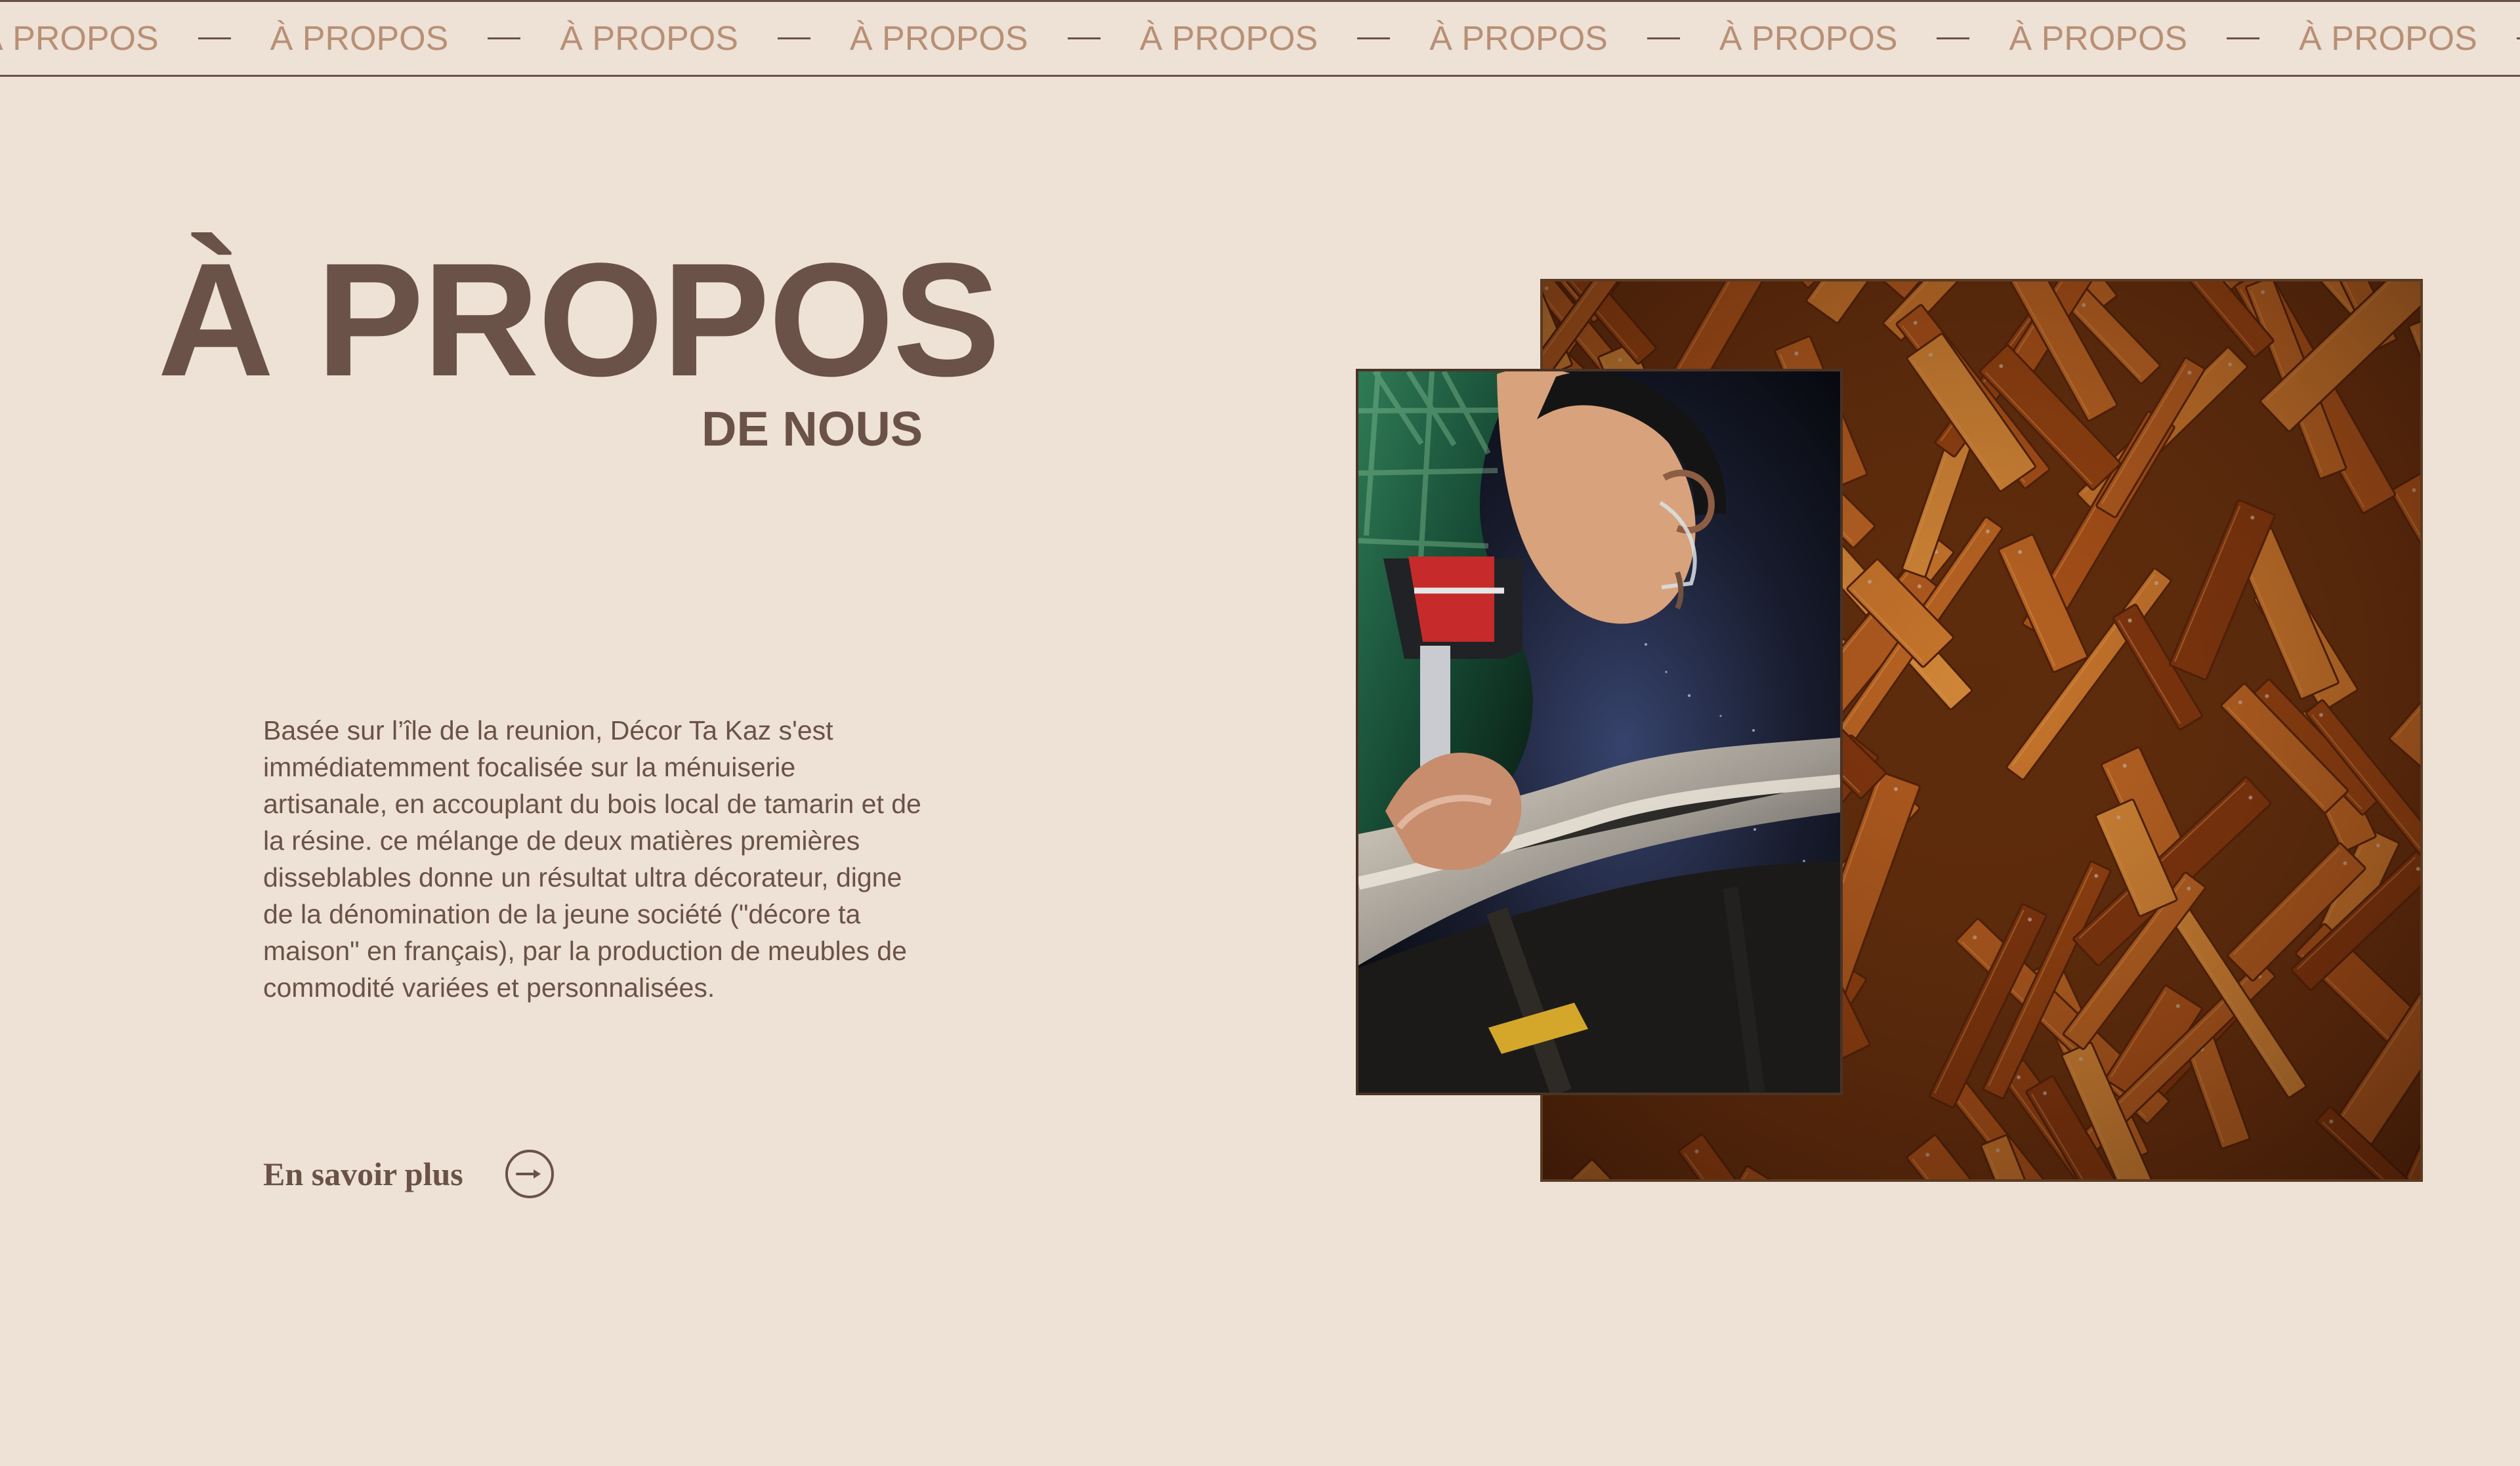 The width and height of the screenshot is (2520, 1466). I want to click on learn-more-label: En savoir plus, so click(363, 1174).